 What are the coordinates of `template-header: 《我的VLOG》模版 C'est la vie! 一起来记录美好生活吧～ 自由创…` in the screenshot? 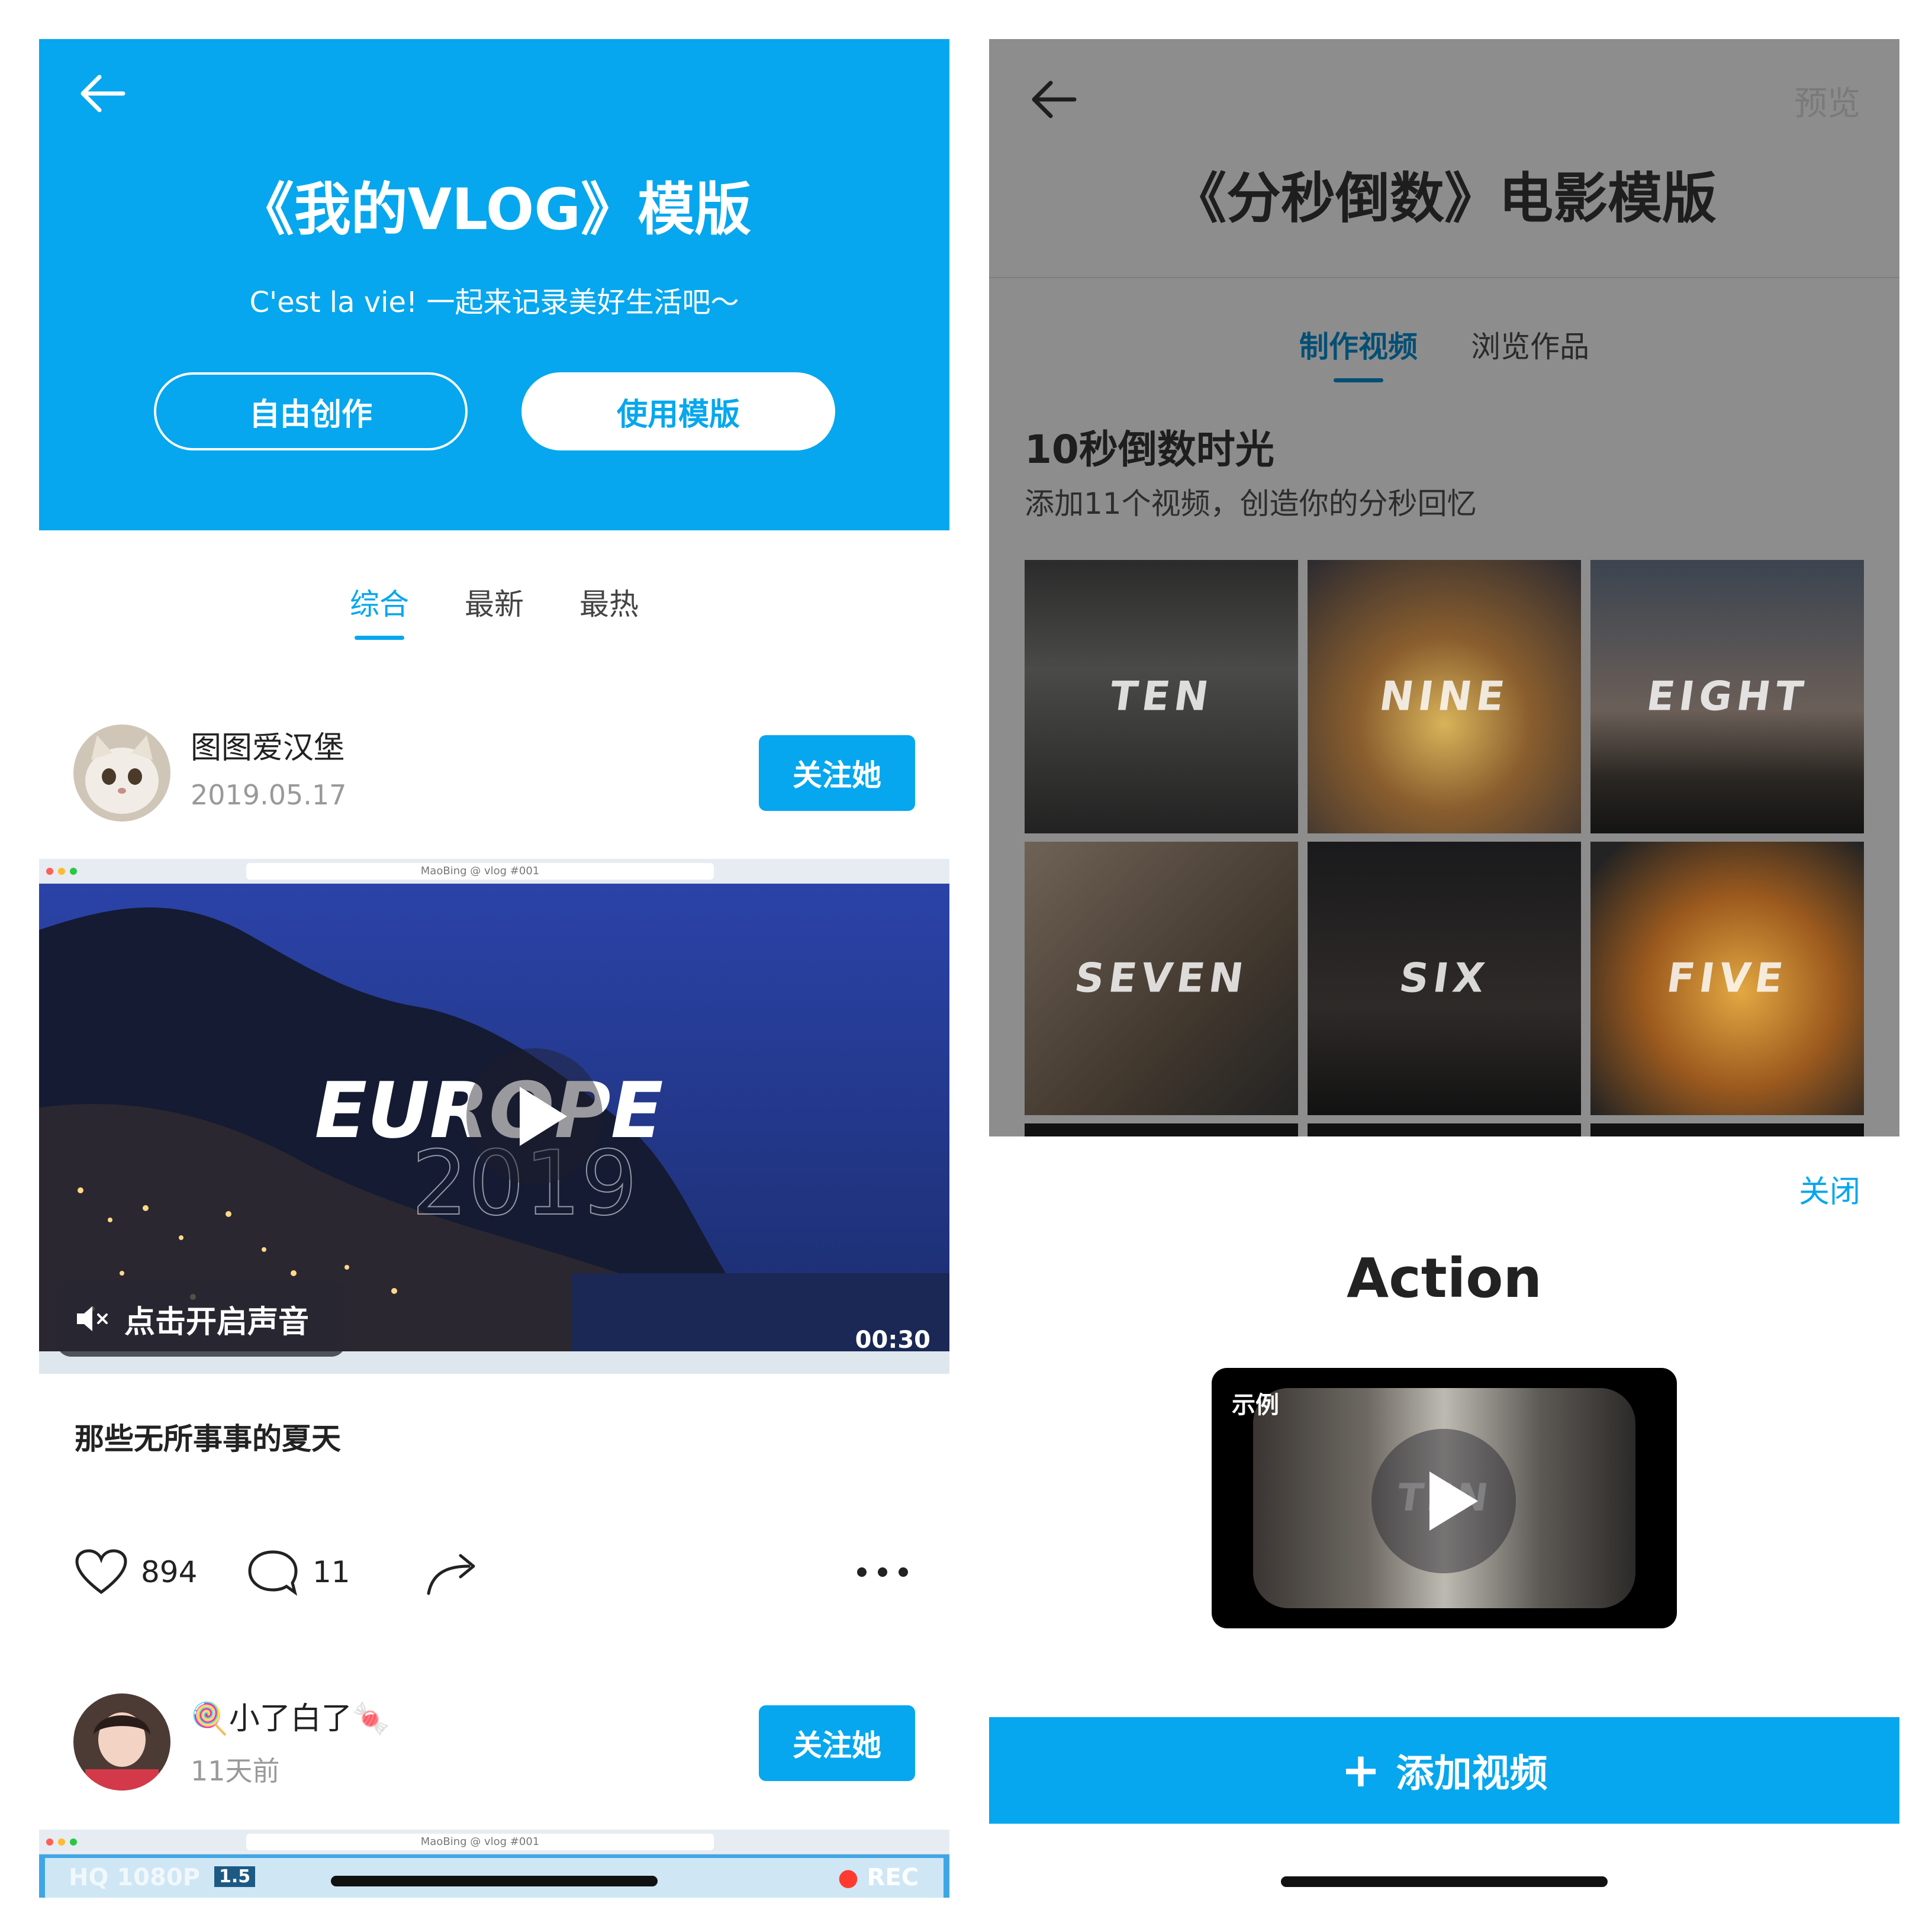 It's located at (494, 284).